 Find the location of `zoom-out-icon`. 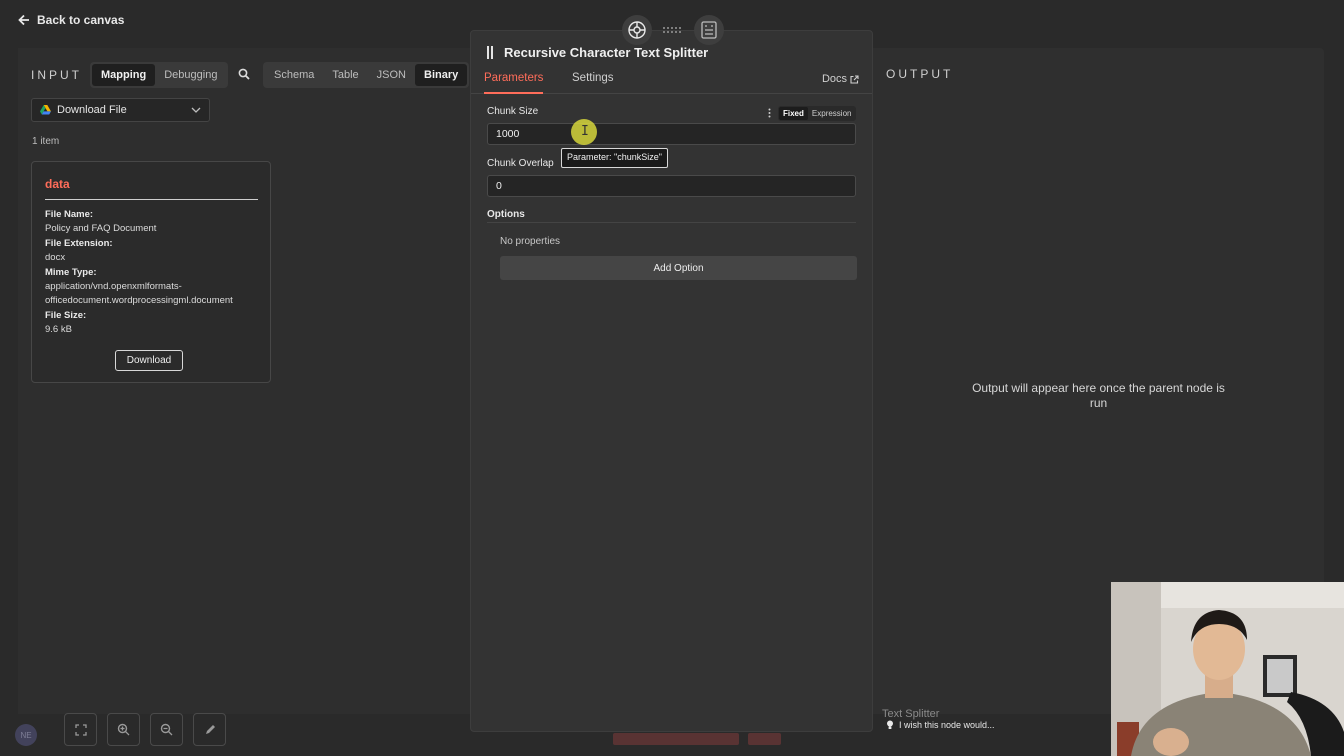

zoom-out-icon is located at coordinates (166, 729).